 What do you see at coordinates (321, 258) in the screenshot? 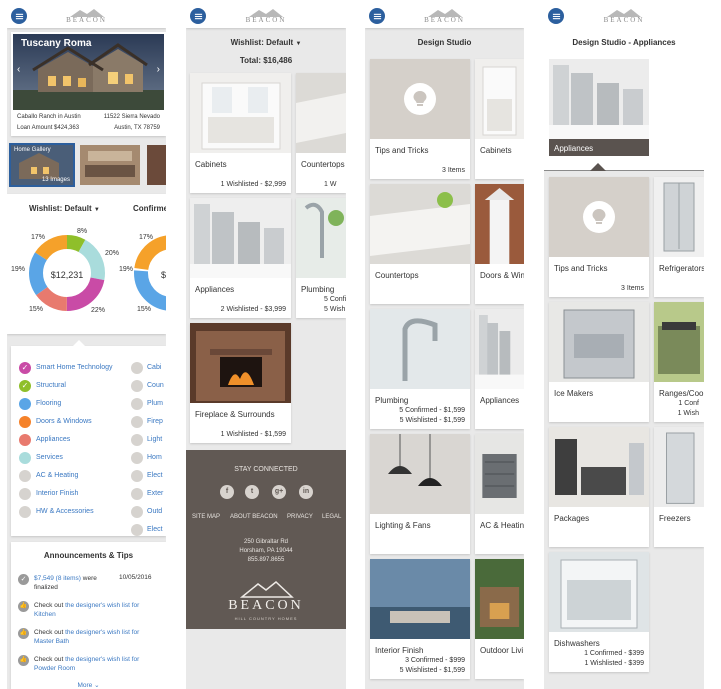
I see `wishlist-tile-plumbing: Plumbing 5 Confi 5 Wish` at bounding box center [321, 258].